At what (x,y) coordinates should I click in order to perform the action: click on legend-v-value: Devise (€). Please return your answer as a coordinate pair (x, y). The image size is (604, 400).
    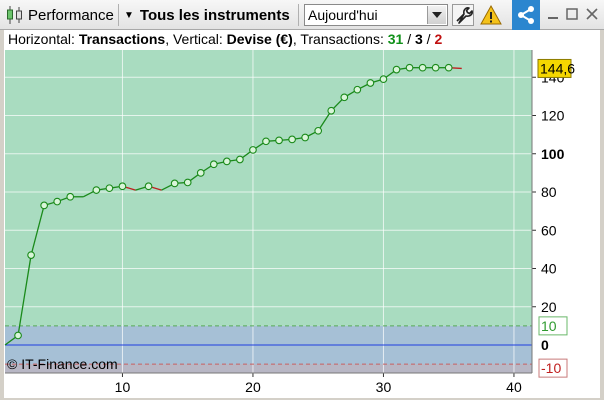
    Looking at the image, I should click on (259, 39).